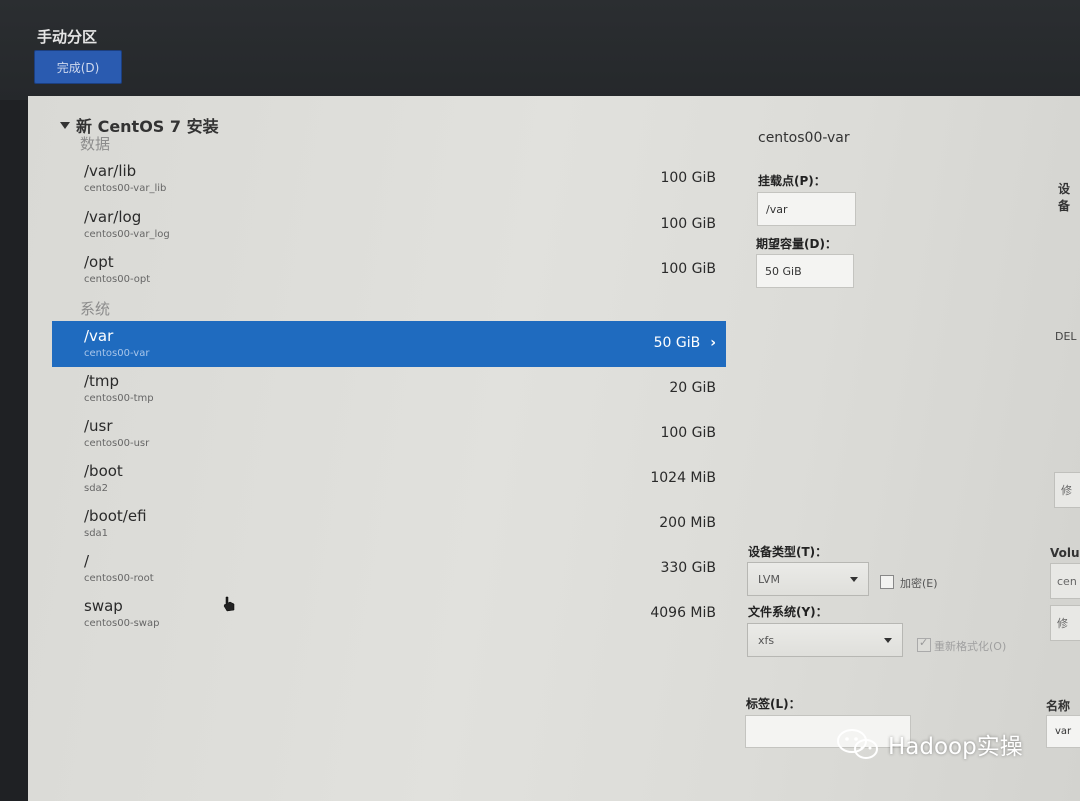 This screenshot has height=801, width=1080. Describe the element at coordinates (119, 578) in the screenshot. I see `device-name: centos00-root` at that location.